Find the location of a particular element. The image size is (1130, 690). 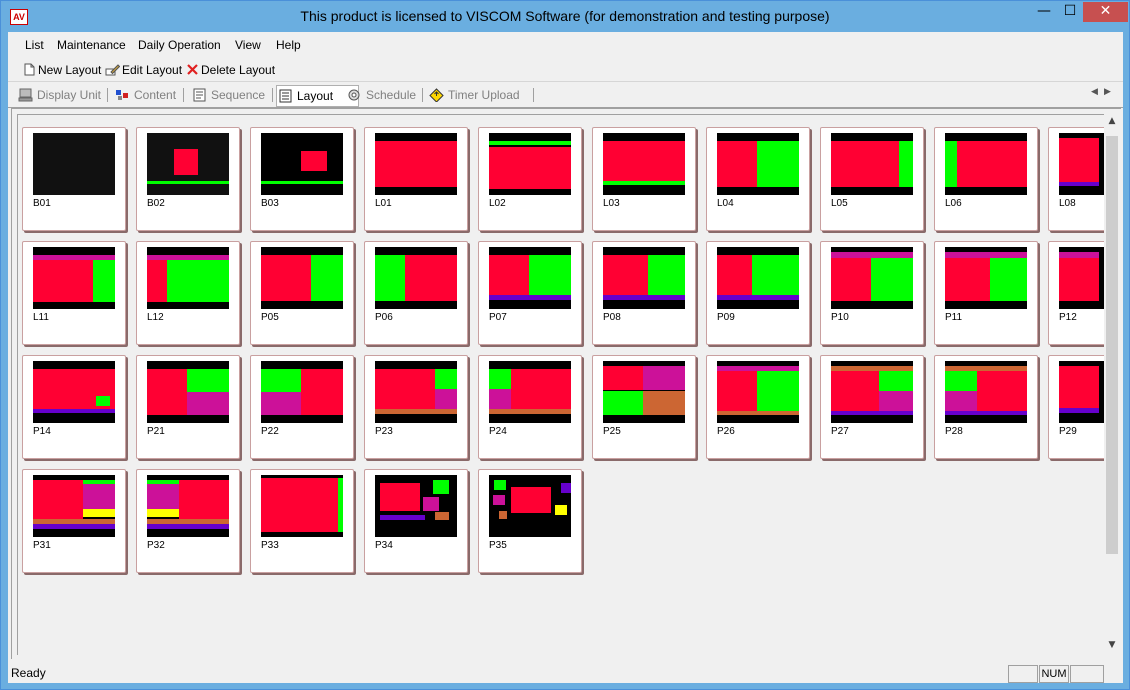

layout-card-p32: P32 is located at coordinates (188, 521).